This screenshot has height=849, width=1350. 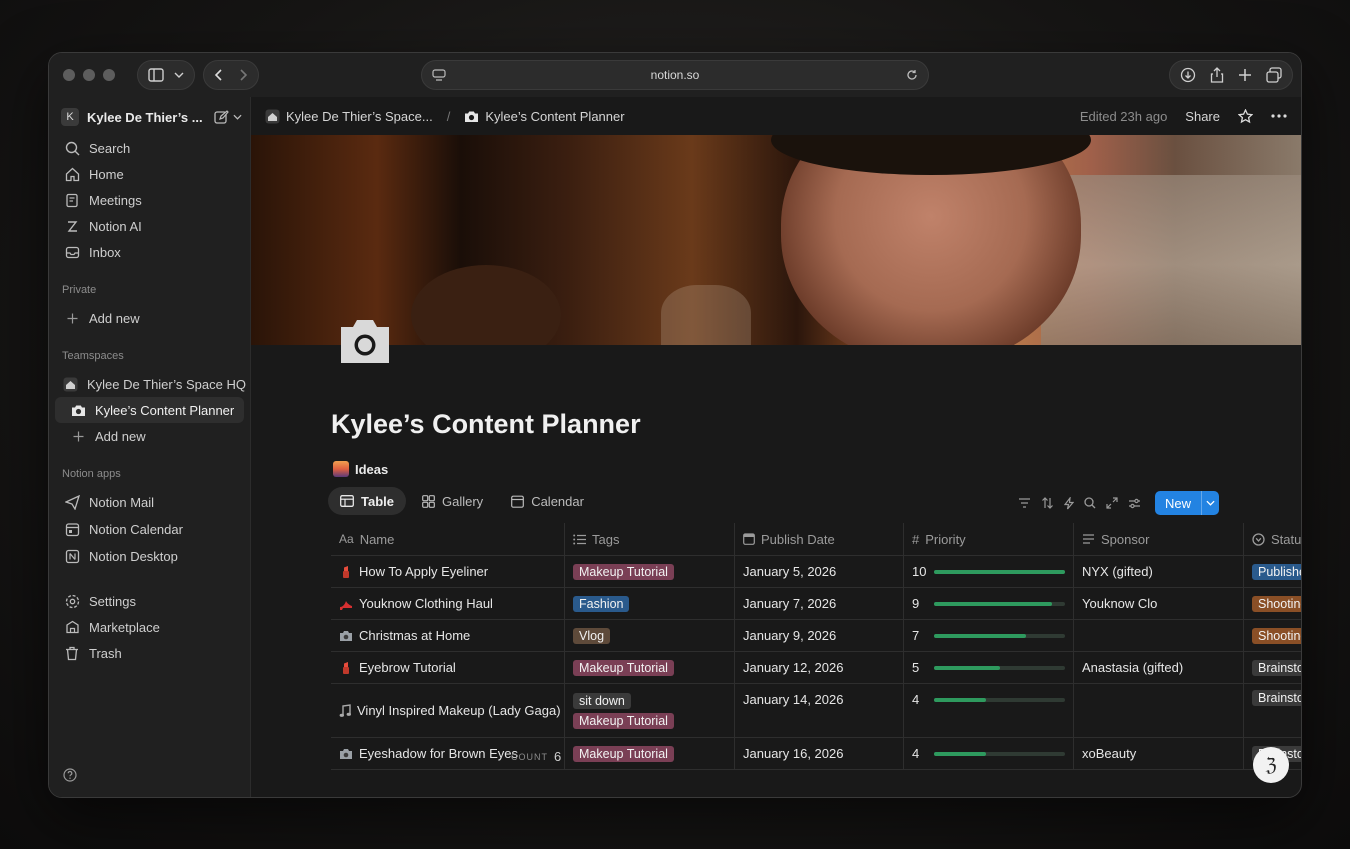 I want to click on cell-date: January 12, 2026, so click(x=819, y=667).